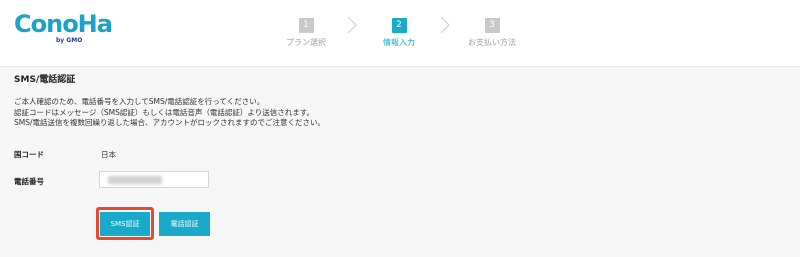  What do you see at coordinates (108, 154) in the screenshot?
I see `country-code-value: 日本` at bounding box center [108, 154].